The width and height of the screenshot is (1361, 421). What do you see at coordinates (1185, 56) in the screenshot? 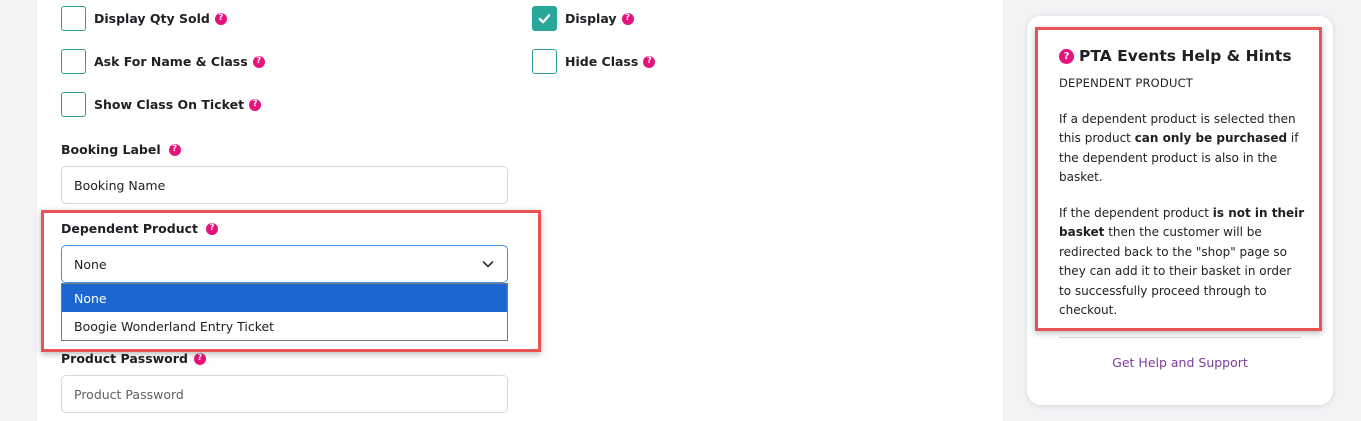
I see `help-title-text: PTA Events Help & Hints` at bounding box center [1185, 56].